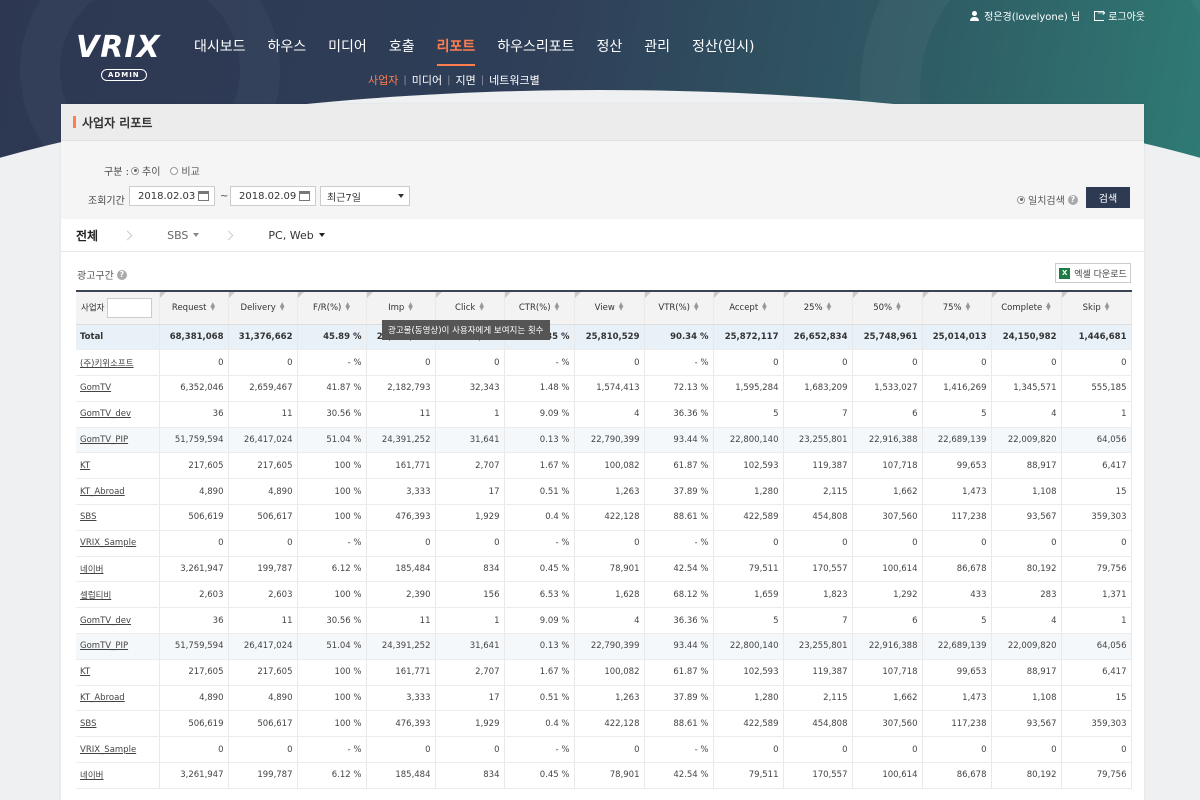 The height and width of the screenshot is (800, 1200). I want to click on column-header: Skip ▲ ▼, so click(1096, 307).